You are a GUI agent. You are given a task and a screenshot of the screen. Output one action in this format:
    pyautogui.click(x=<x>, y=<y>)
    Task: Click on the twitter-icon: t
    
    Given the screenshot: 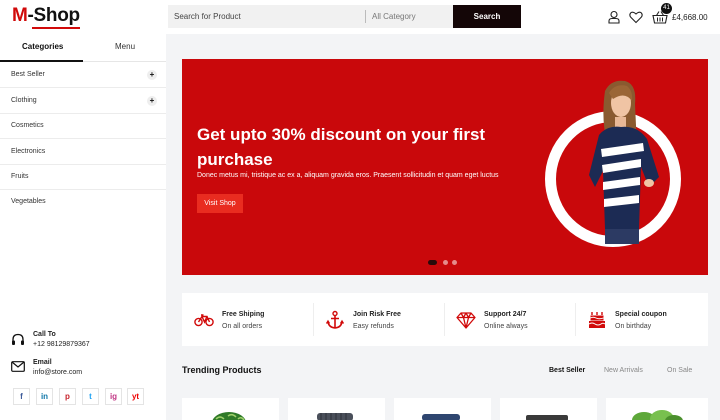 What is the action you would take?
    pyautogui.click(x=90, y=396)
    